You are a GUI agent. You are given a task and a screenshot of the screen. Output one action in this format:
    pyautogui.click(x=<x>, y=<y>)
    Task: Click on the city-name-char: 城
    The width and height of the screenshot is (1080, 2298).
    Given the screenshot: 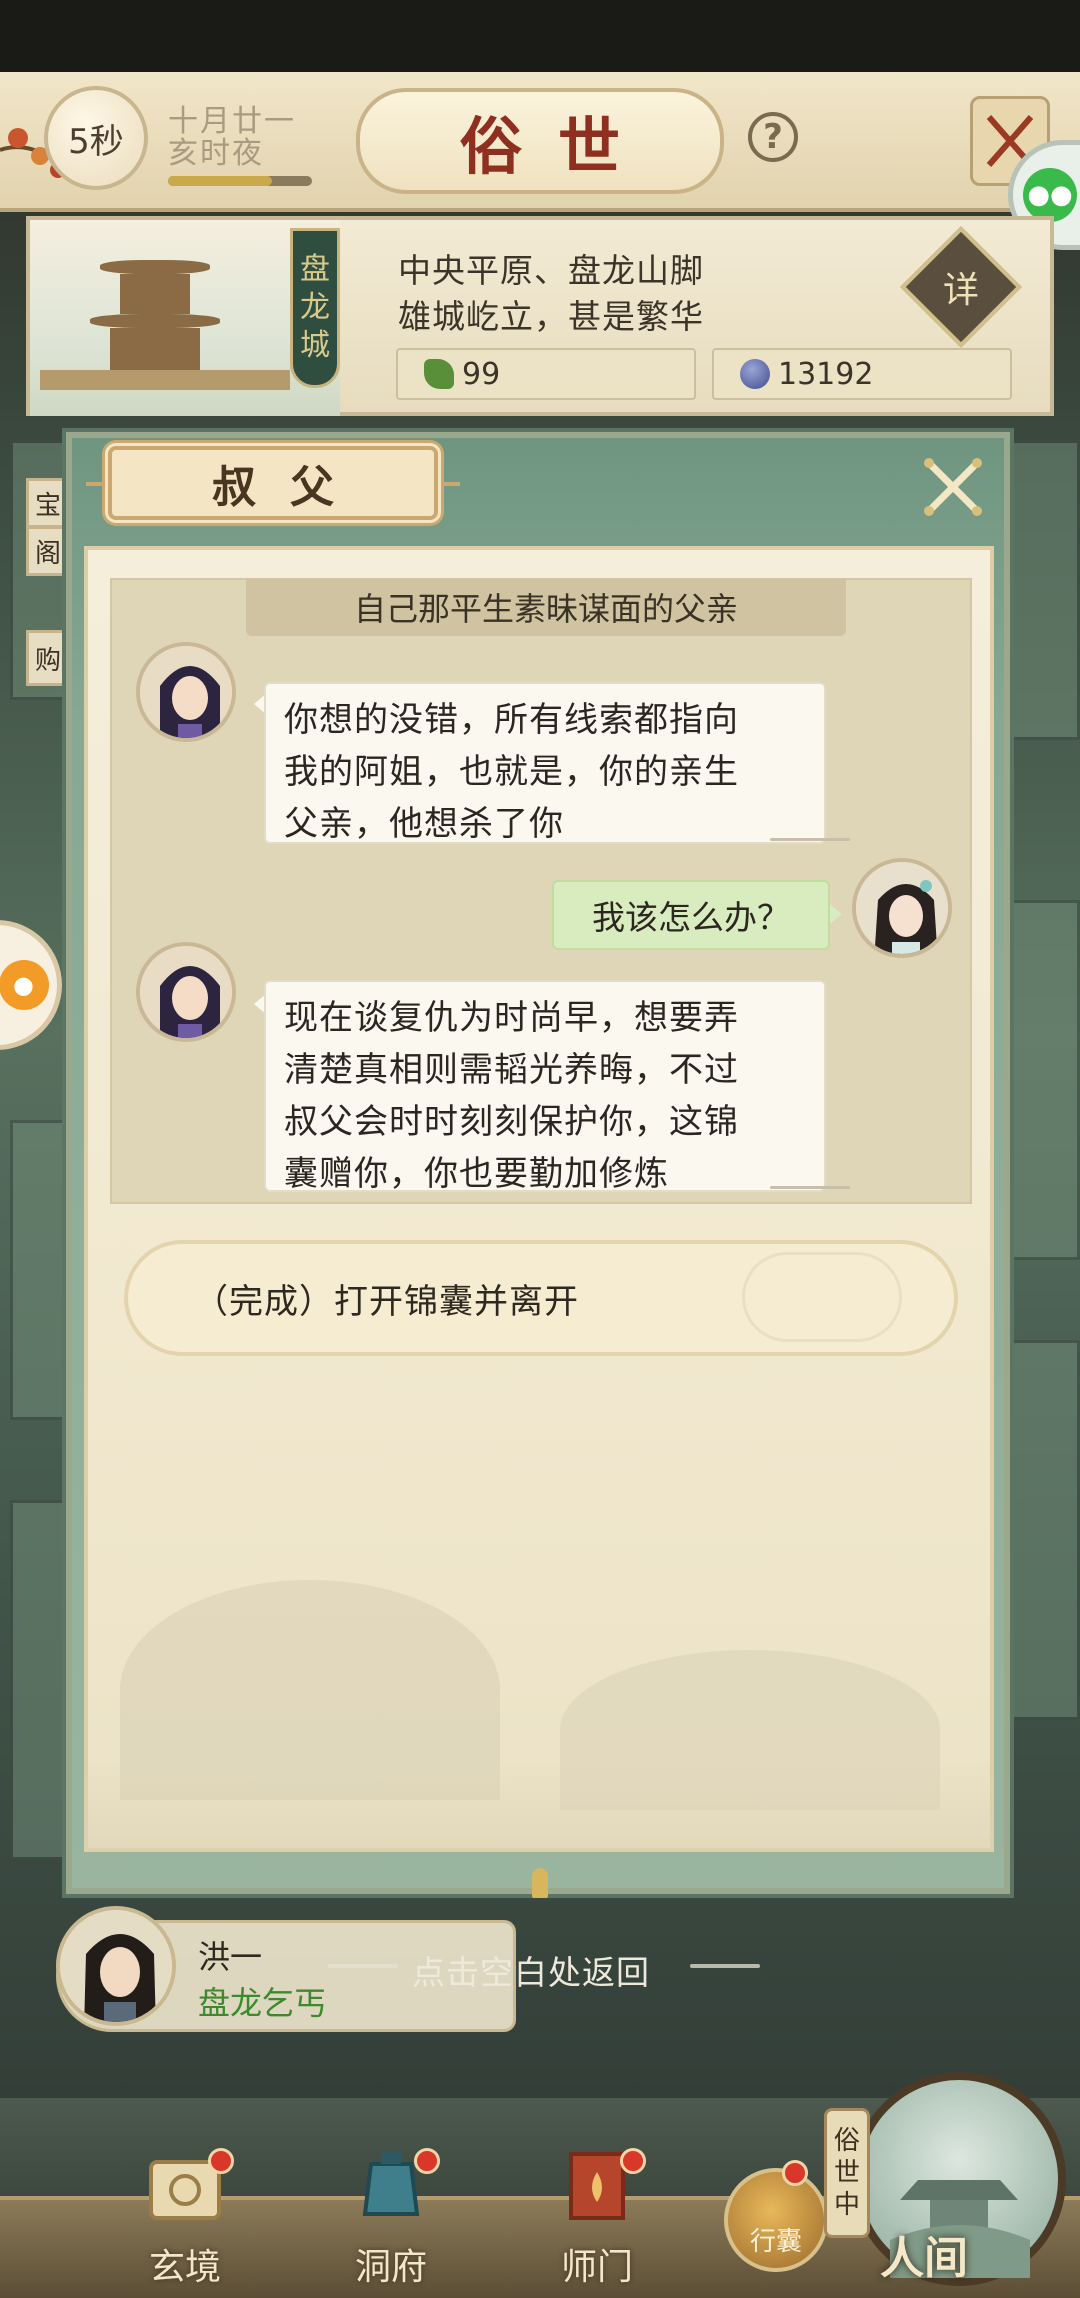 What is the action you would take?
    pyautogui.click(x=315, y=345)
    